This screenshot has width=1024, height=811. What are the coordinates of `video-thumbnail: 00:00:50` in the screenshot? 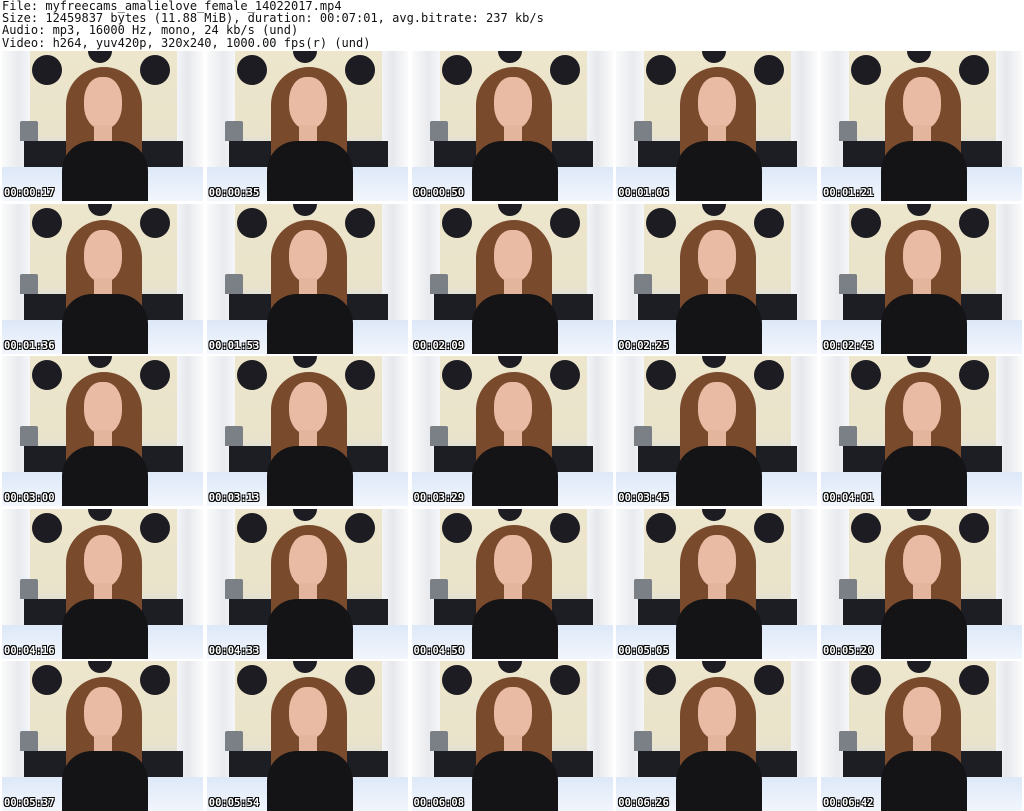 It's located at (512, 126).